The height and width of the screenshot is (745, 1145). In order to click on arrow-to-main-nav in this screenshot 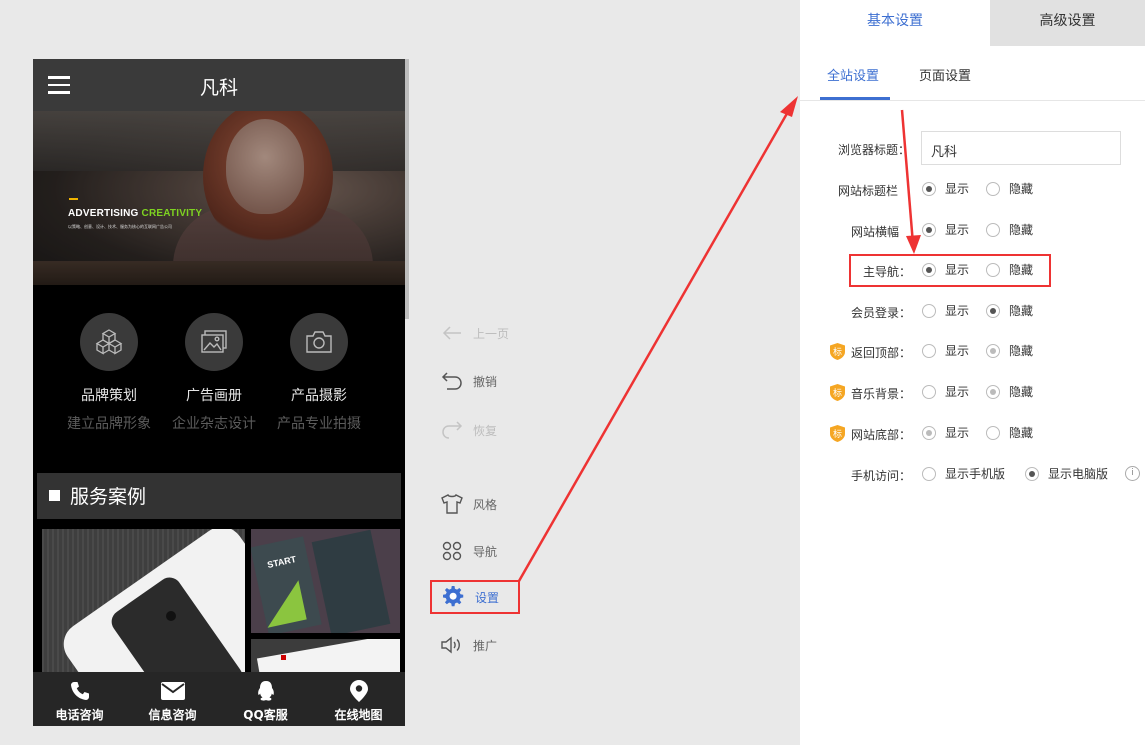, I will do `click(907, 177)`.